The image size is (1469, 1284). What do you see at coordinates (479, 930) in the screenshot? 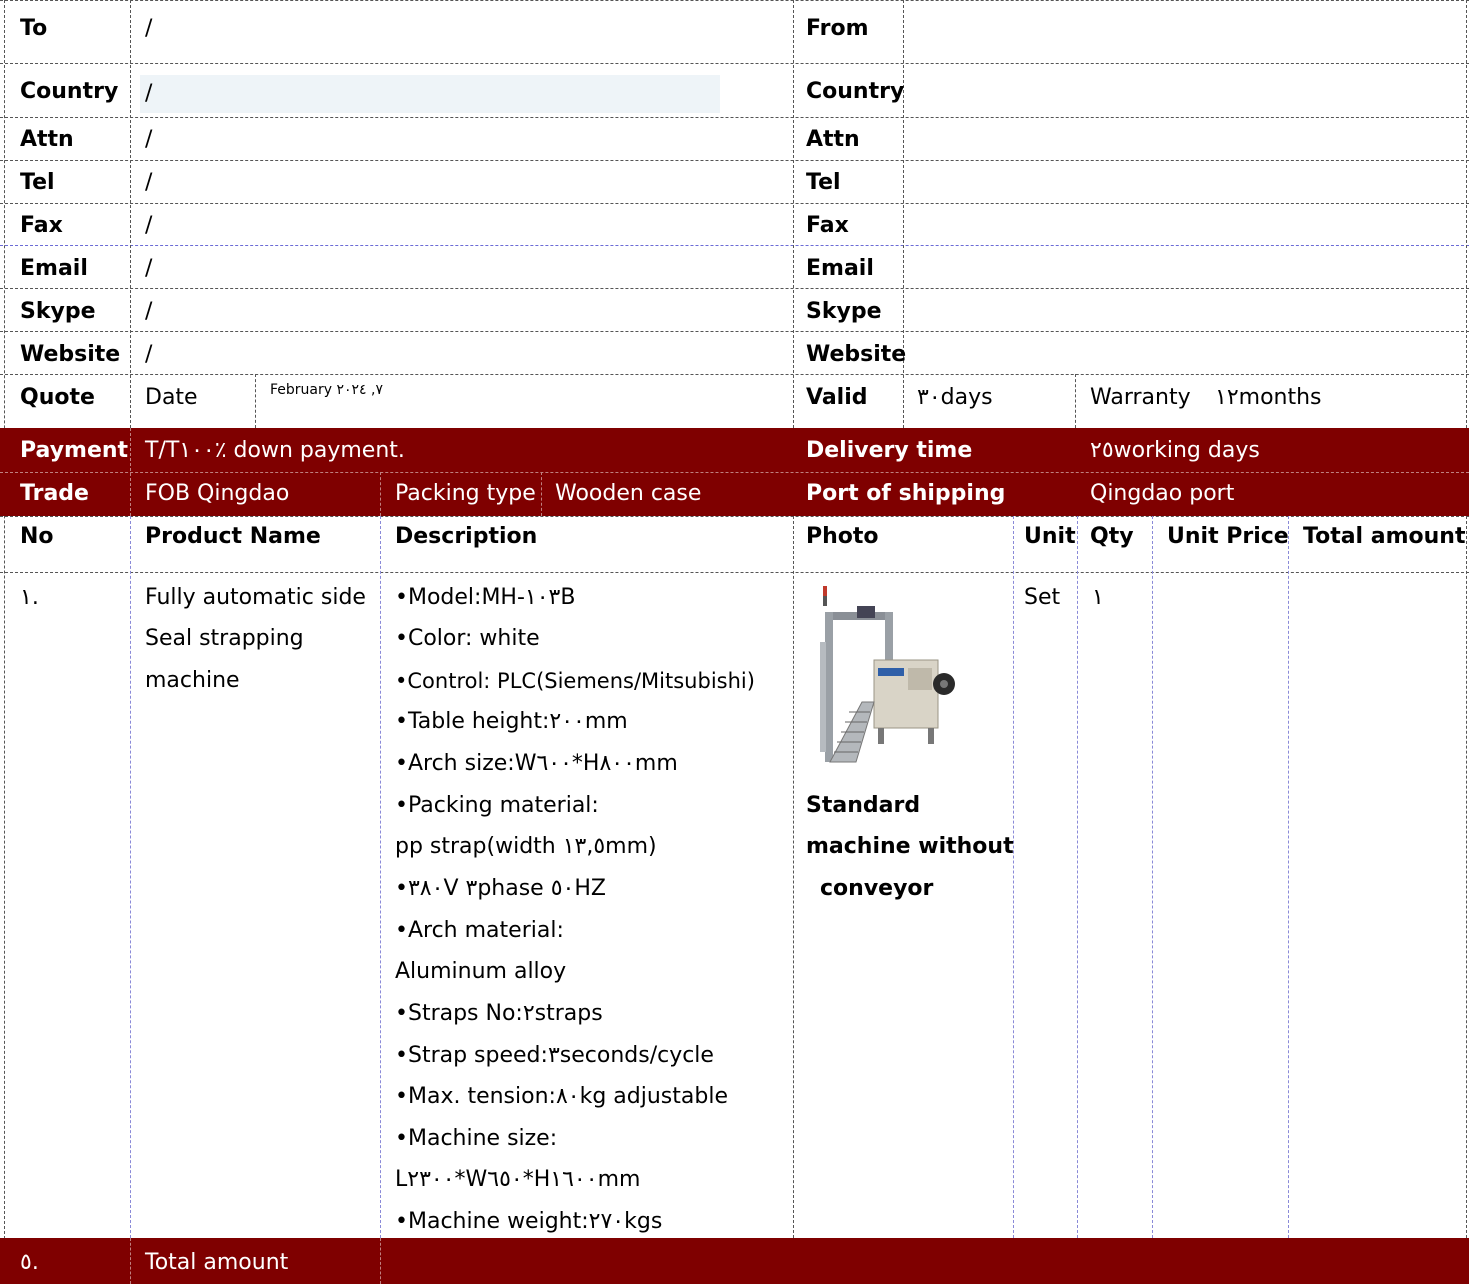
I see `description-line: •Arch material:` at bounding box center [479, 930].